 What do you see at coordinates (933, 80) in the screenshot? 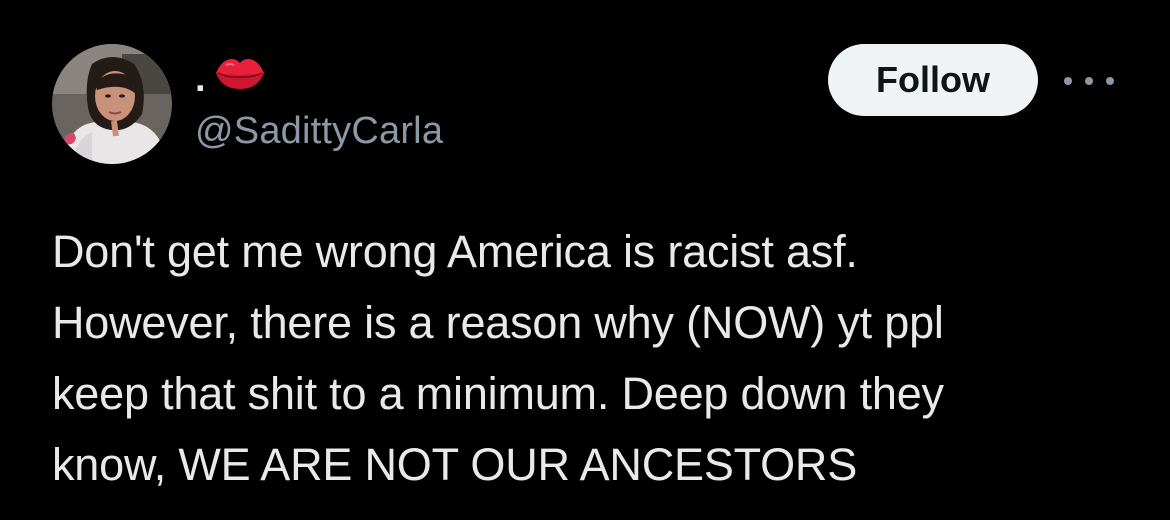
I see `follow-button: Follow` at bounding box center [933, 80].